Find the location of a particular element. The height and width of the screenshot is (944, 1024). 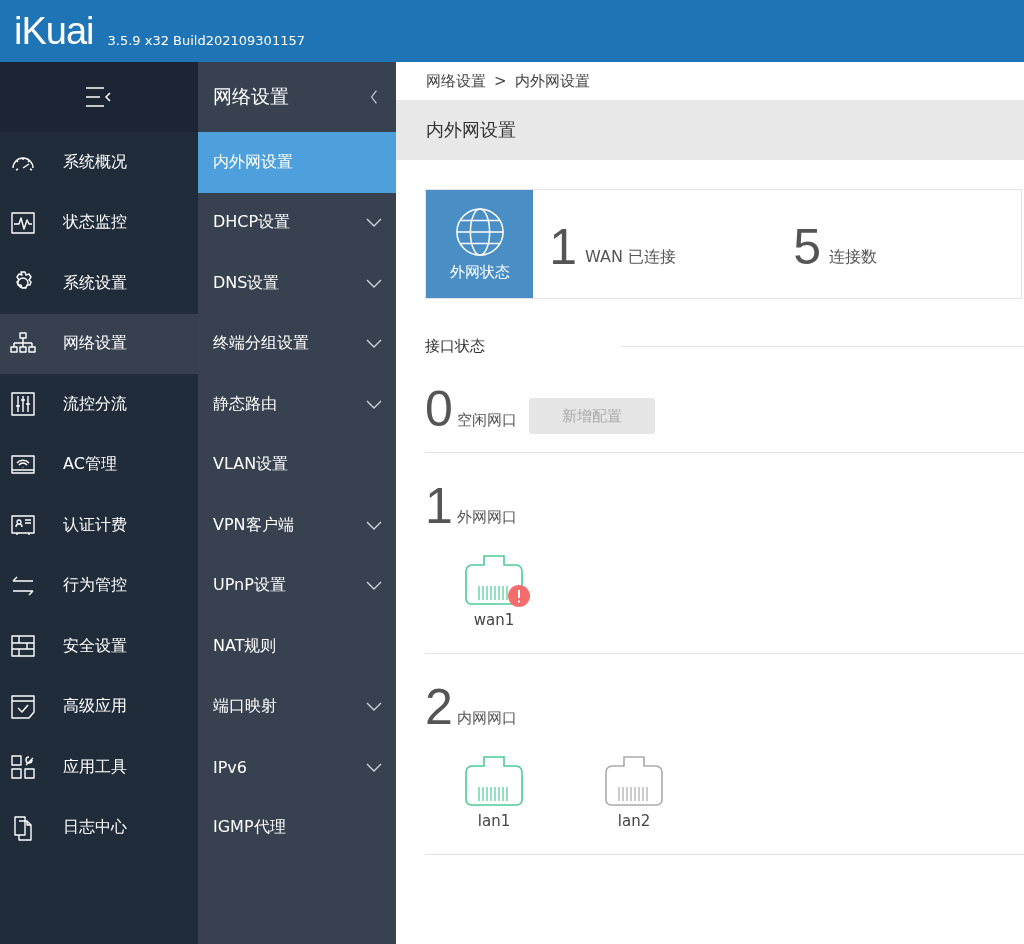

version-text: 3.5.9 x32 Build202109301157 is located at coordinates (206, 40).